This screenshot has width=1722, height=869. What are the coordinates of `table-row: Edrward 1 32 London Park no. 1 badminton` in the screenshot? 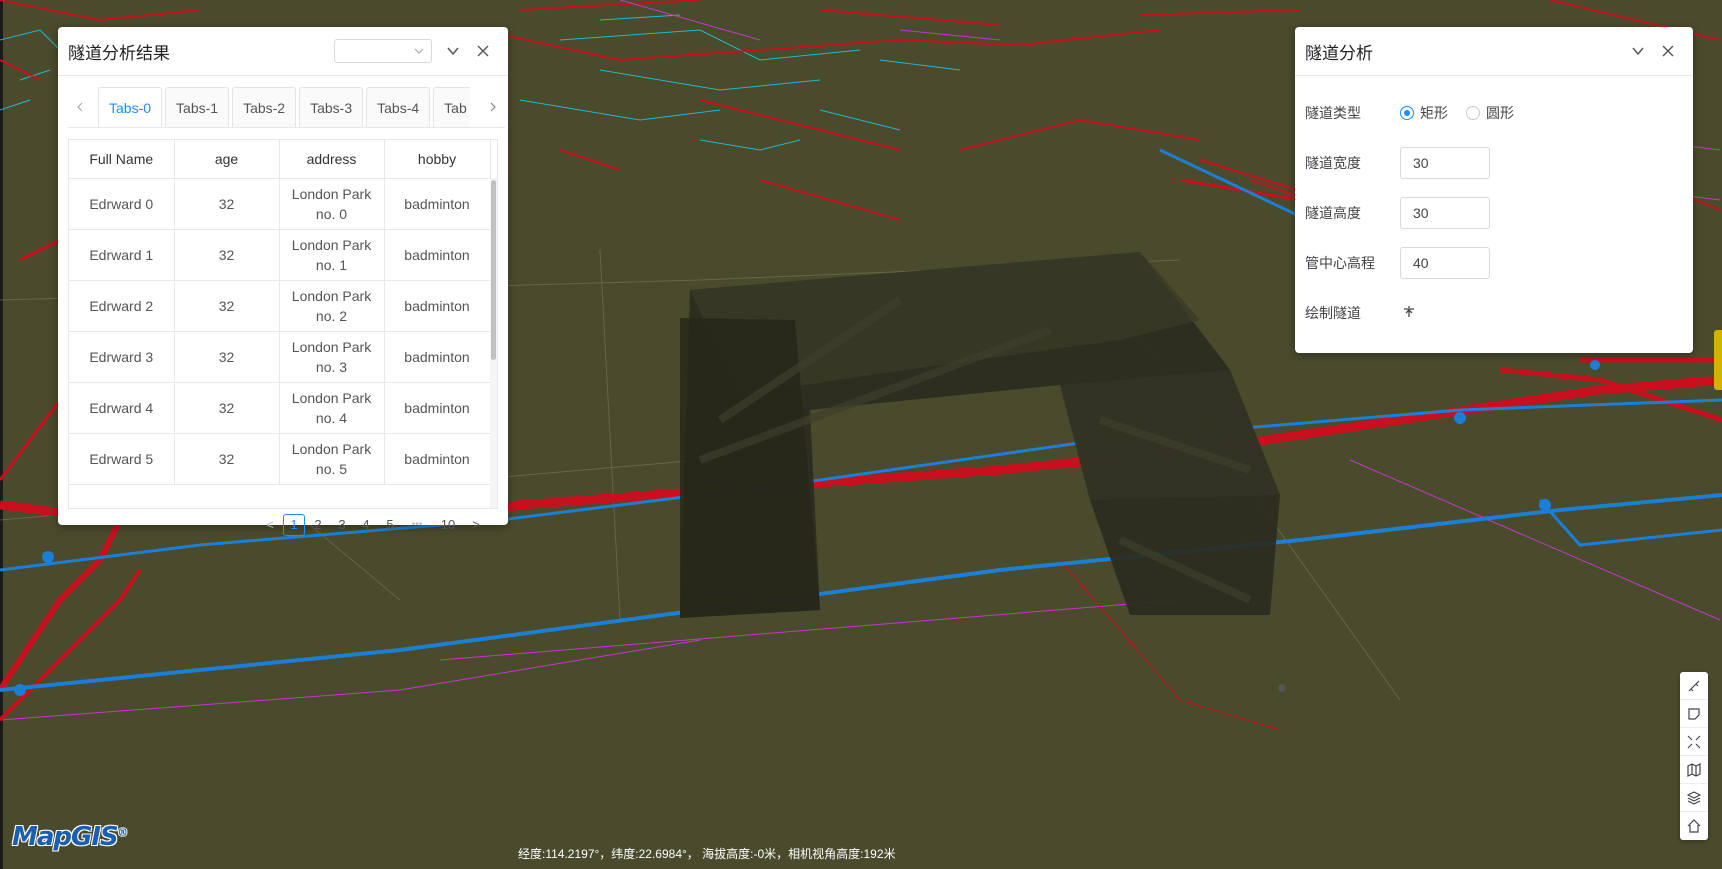 It's located at (280, 255).